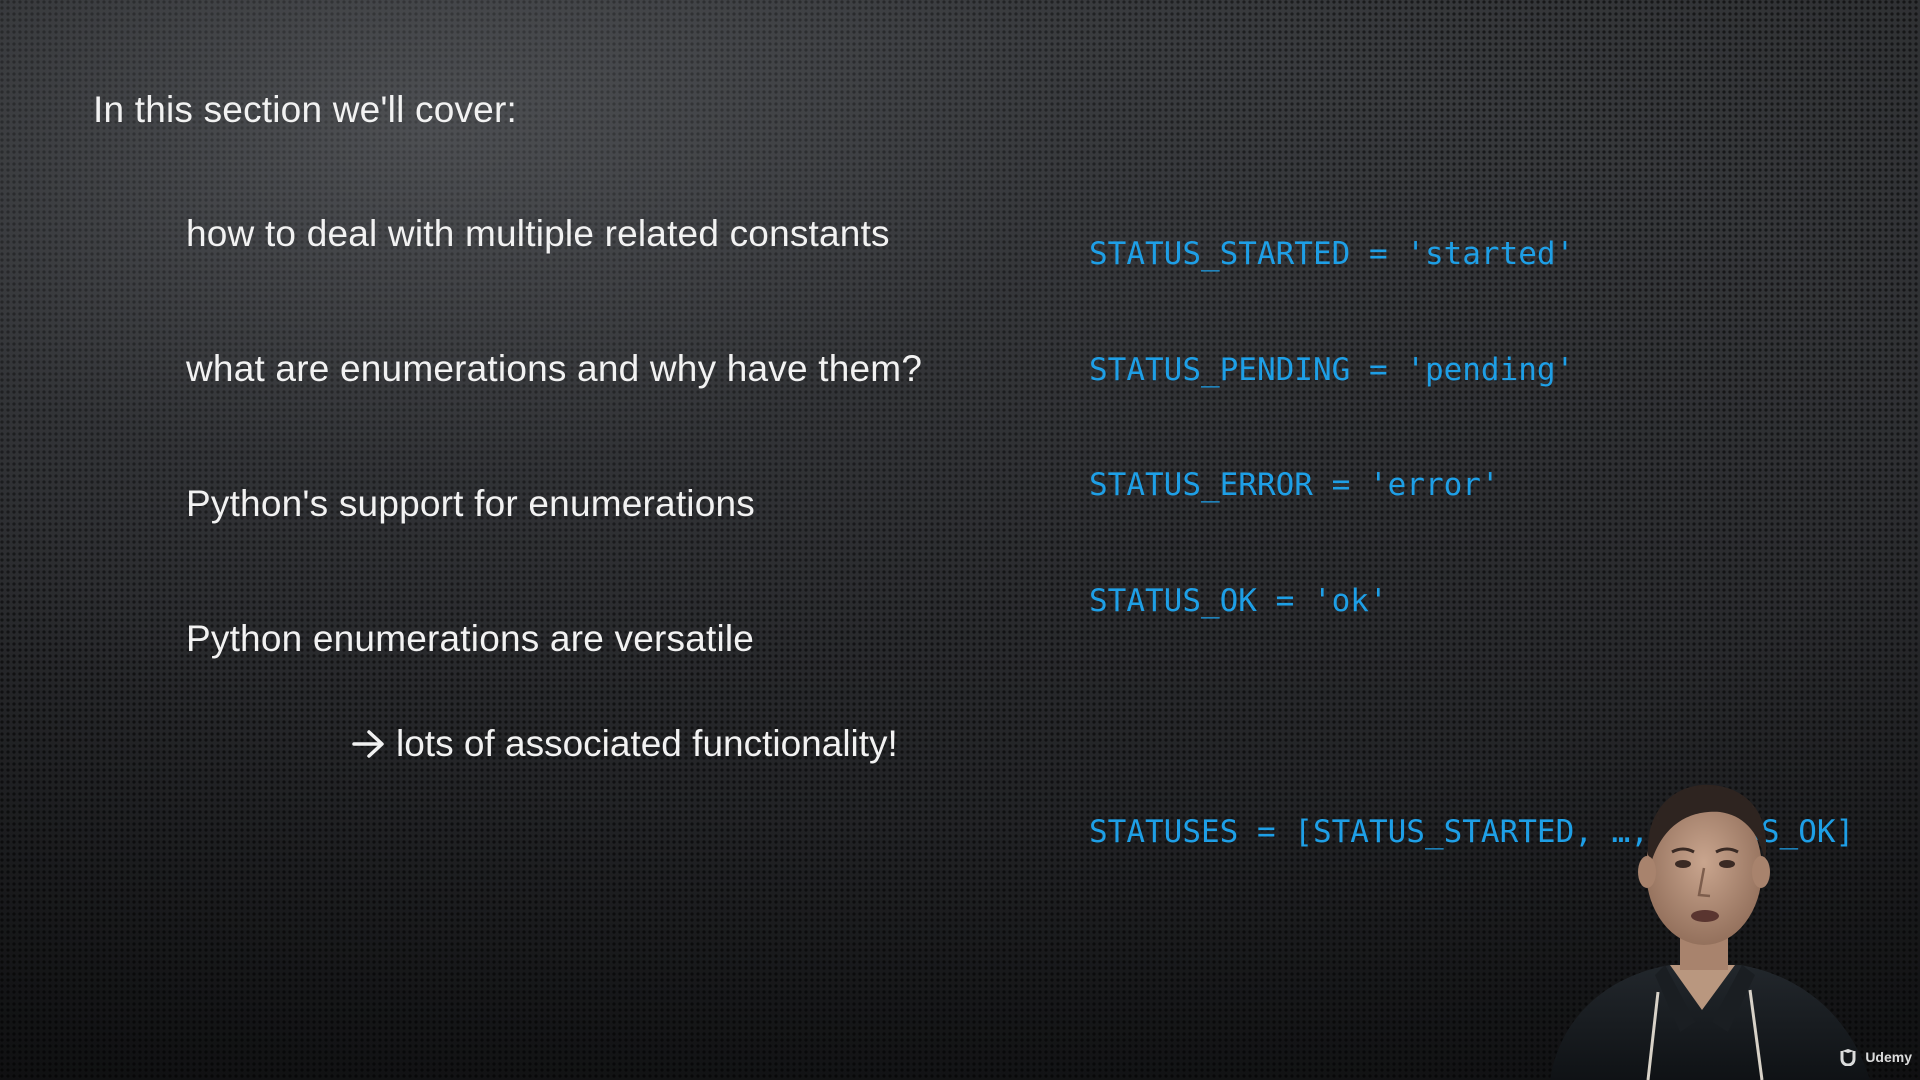 This screenshot has height=1080, width=1920. I want to click on udemy-logo-icon, so click(1848, 1057).